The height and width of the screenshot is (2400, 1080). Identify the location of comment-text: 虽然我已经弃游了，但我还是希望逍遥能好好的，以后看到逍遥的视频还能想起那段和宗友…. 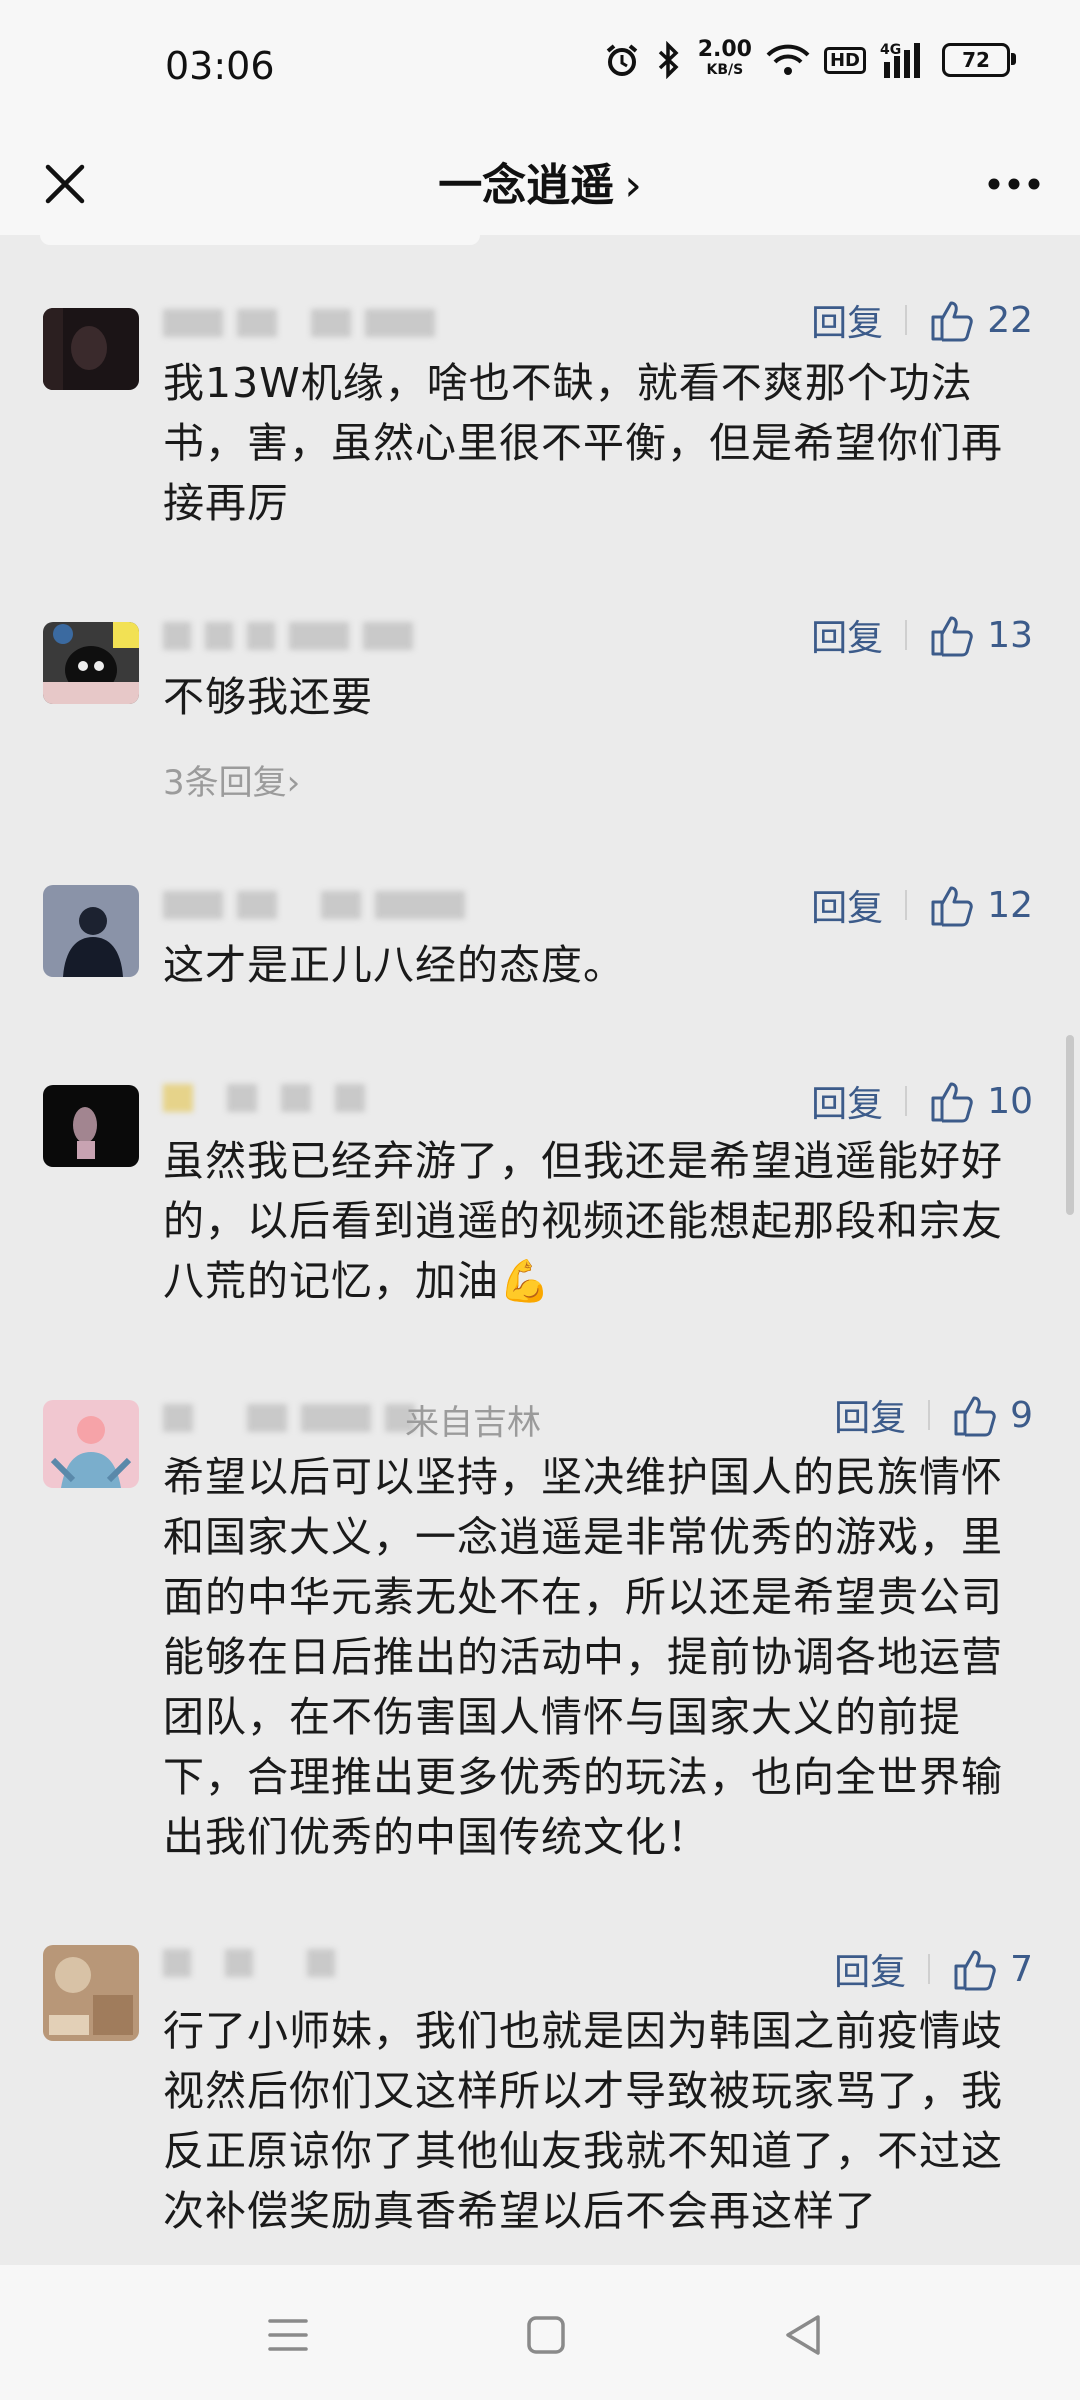
(583, 1221).